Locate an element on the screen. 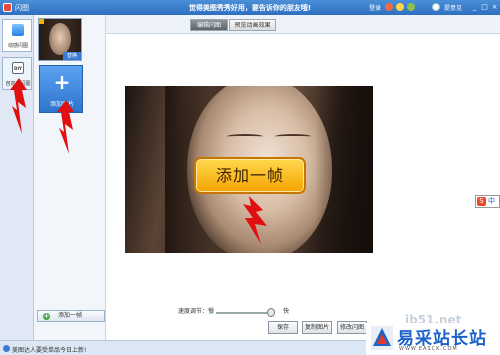  add-frame-callout: 添加一帧 is located at coordinates (250, 175).